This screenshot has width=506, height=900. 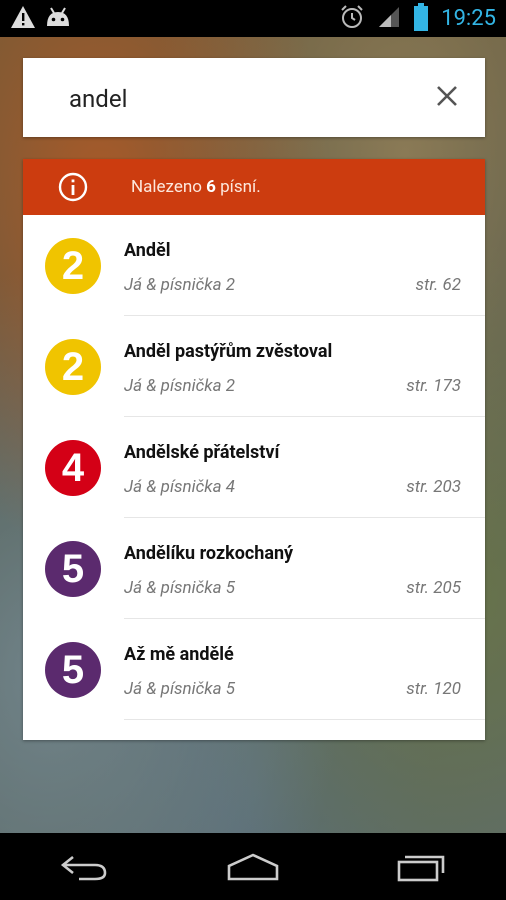 I want to click on navigation-bar, so click(x=253, y=866).